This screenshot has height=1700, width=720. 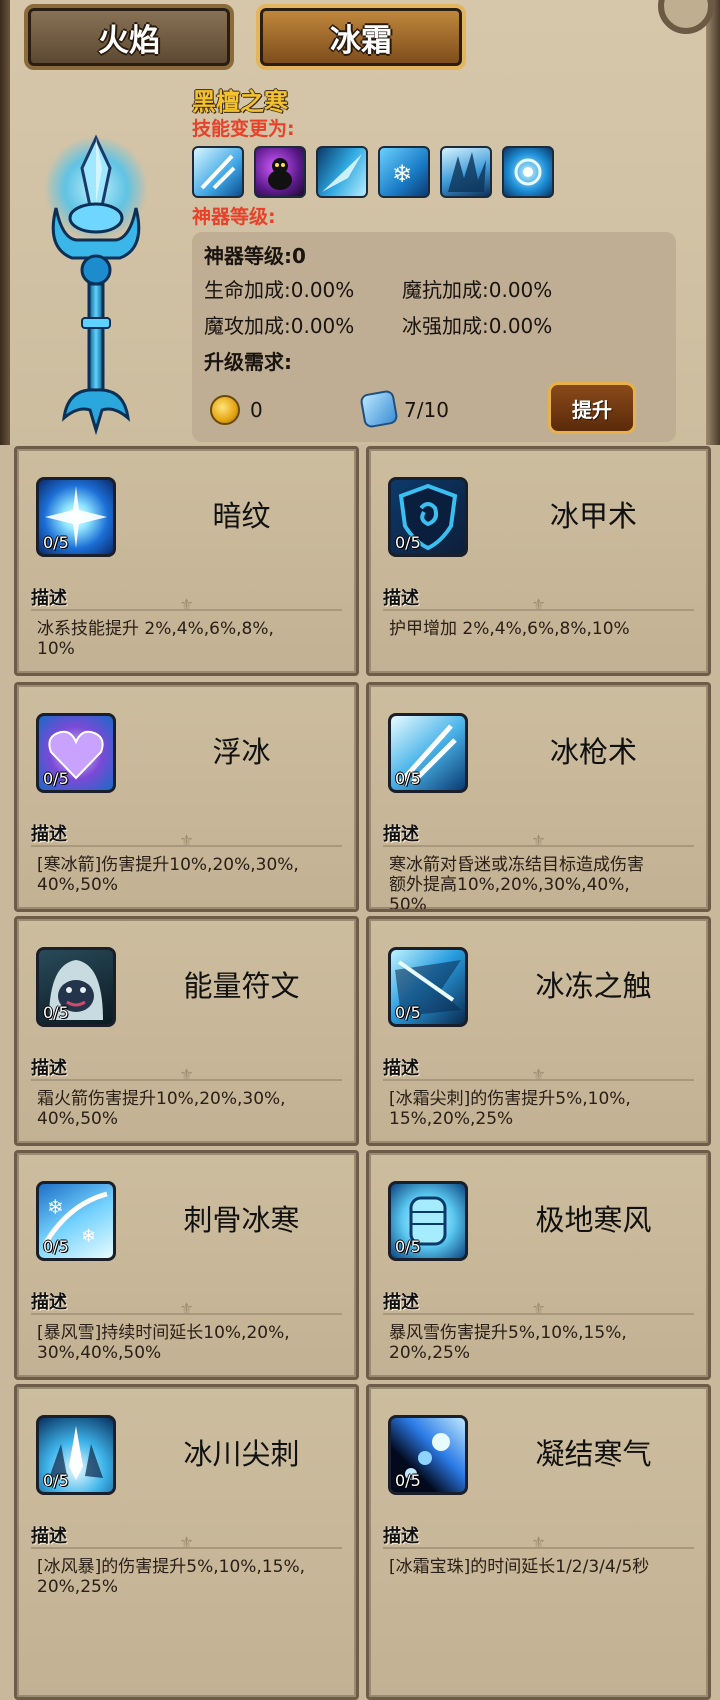 I want to click on skill-name: 刺骨冰寒, so click(x=241, y=1220).